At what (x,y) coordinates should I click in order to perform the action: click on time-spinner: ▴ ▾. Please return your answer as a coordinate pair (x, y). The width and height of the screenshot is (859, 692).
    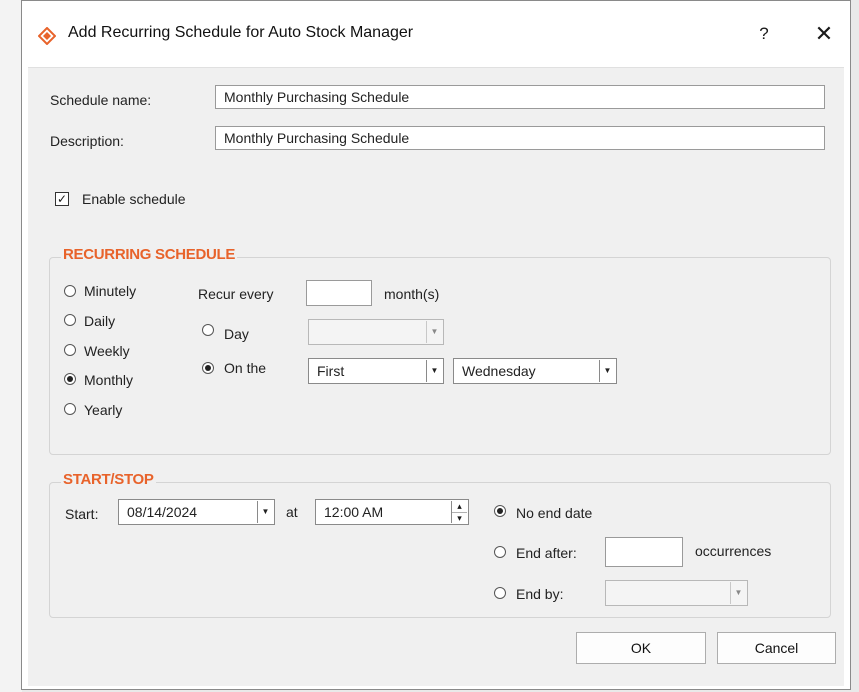
    Looking at the image, I should click on (459, 512).